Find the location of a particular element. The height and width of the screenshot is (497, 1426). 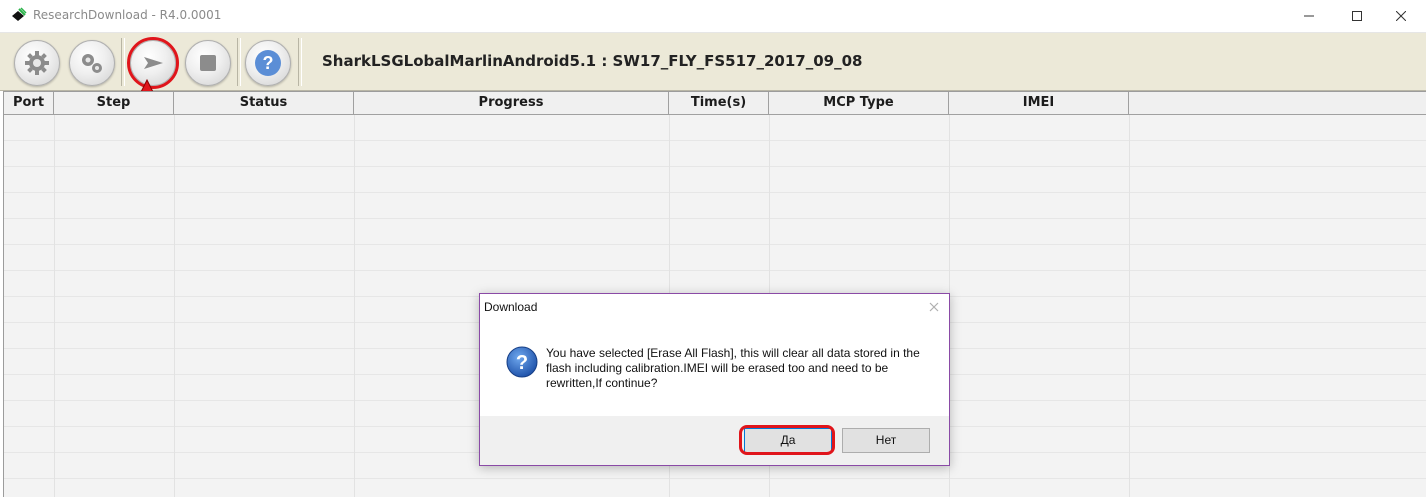

close-icon is located at coordinates (1401, 16).